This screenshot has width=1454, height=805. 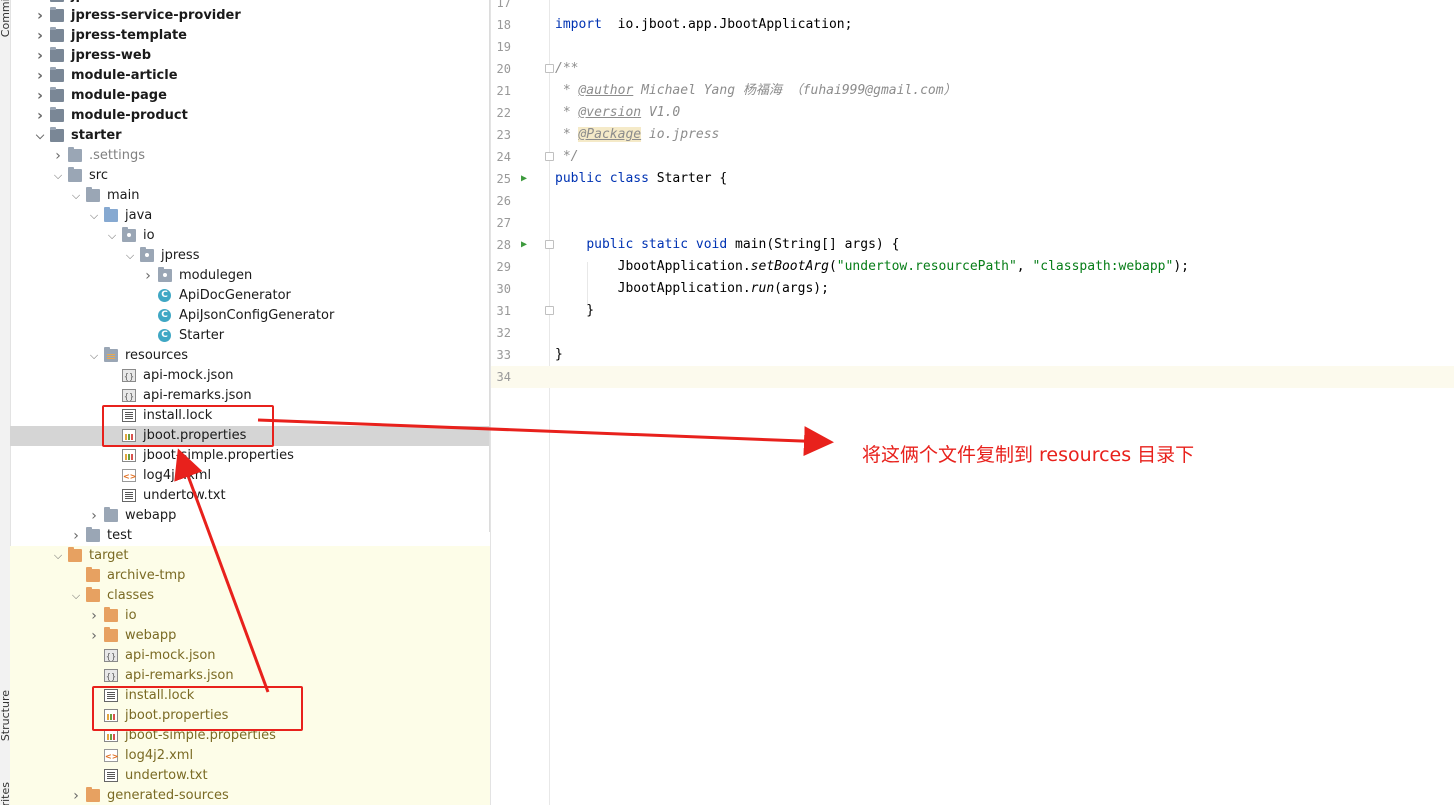 I want to click on tree-node: C ApiJsonConfigGenerator, so click(x=245, y=316).